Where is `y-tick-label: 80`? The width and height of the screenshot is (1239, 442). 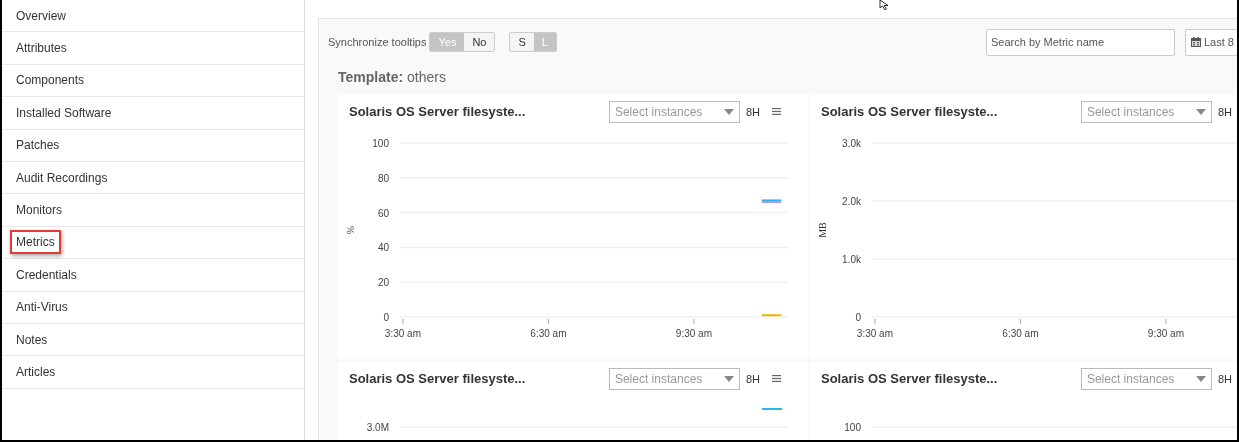
y-tick-label: 80 is located at coordinates (383, 178).